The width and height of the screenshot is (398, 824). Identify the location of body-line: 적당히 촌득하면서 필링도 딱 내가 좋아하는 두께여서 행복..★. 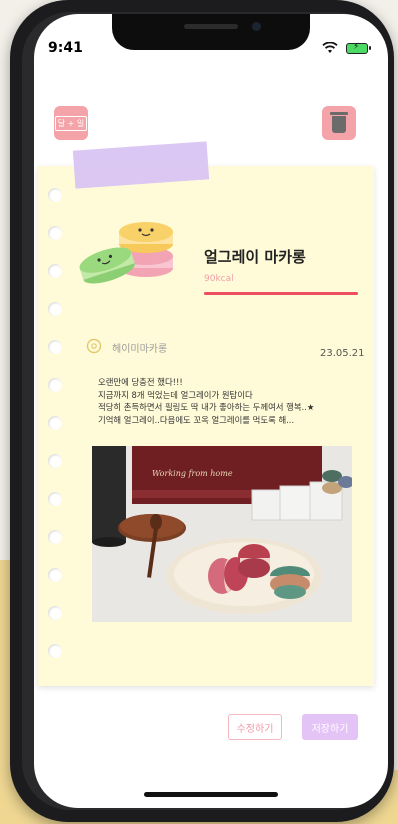
(206, 407).